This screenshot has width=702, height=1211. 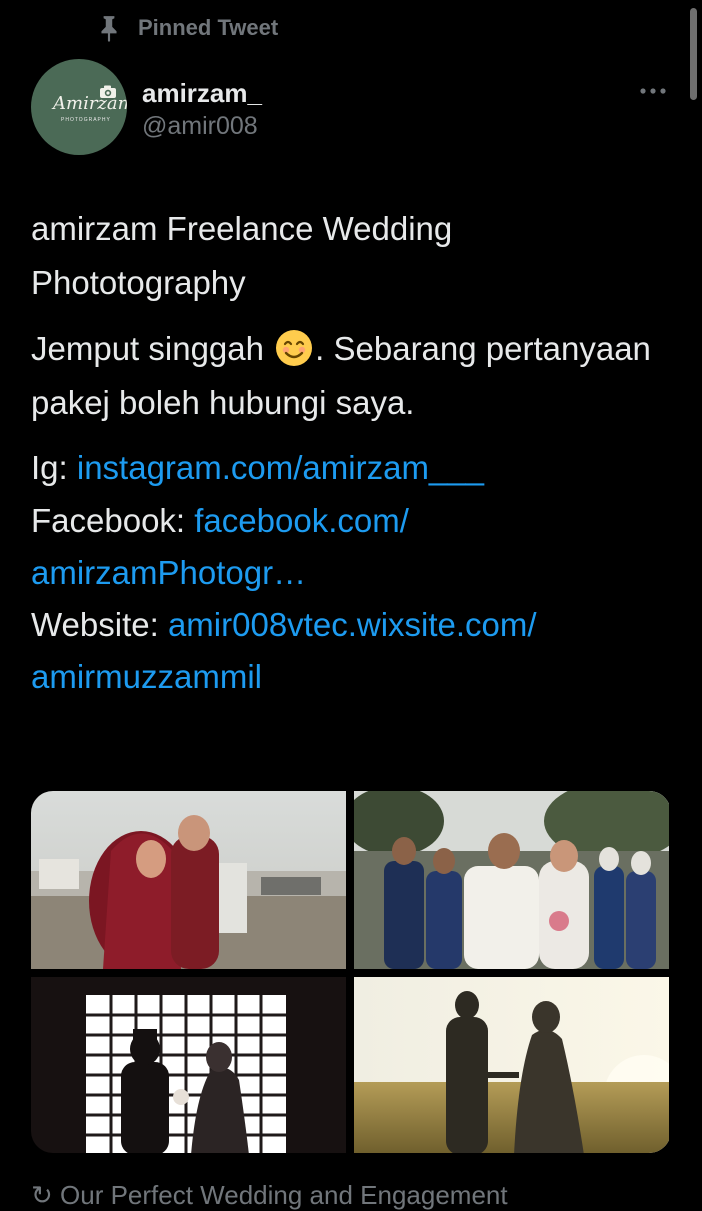 I want to click on photo-wedding-group, so click(x=511, y=880).